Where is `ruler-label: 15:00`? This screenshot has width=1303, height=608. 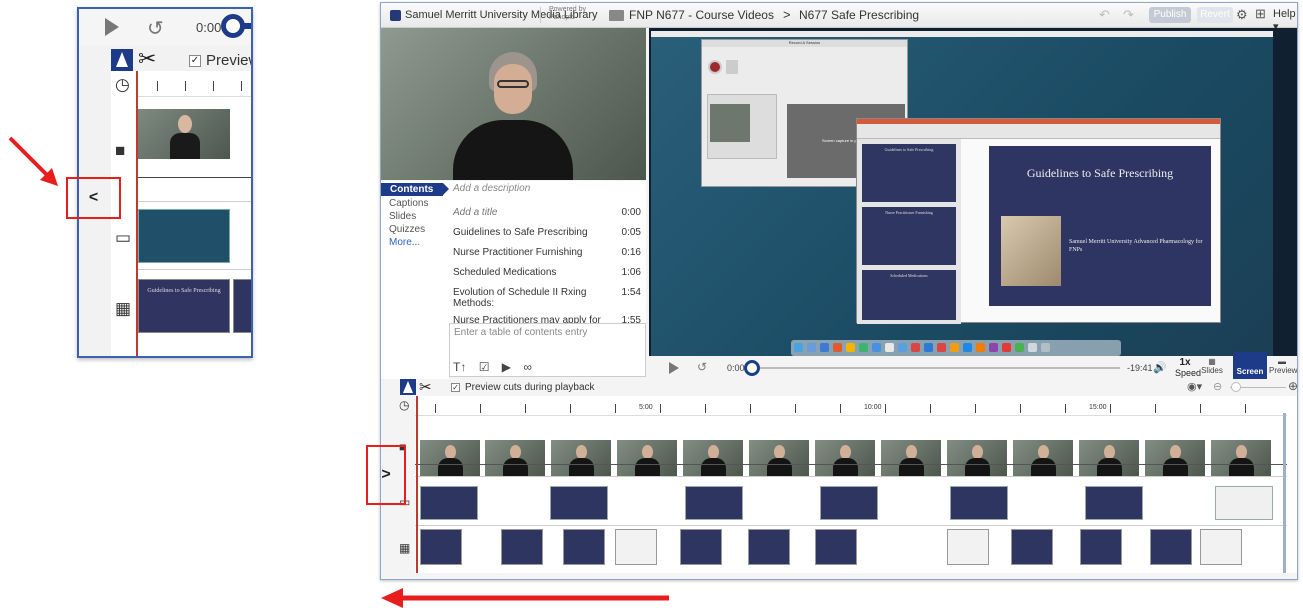 ruler-label: 15:00 is located at coordinates (1098, 407).